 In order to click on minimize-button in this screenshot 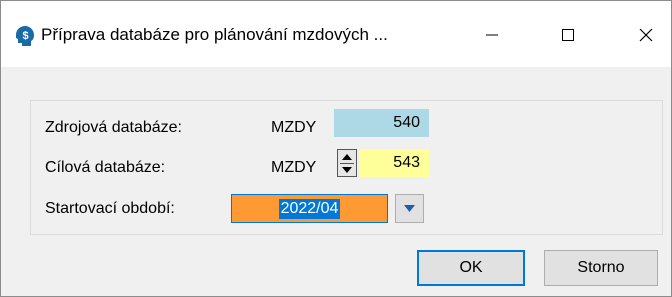, I will do `click(492, 35)`.